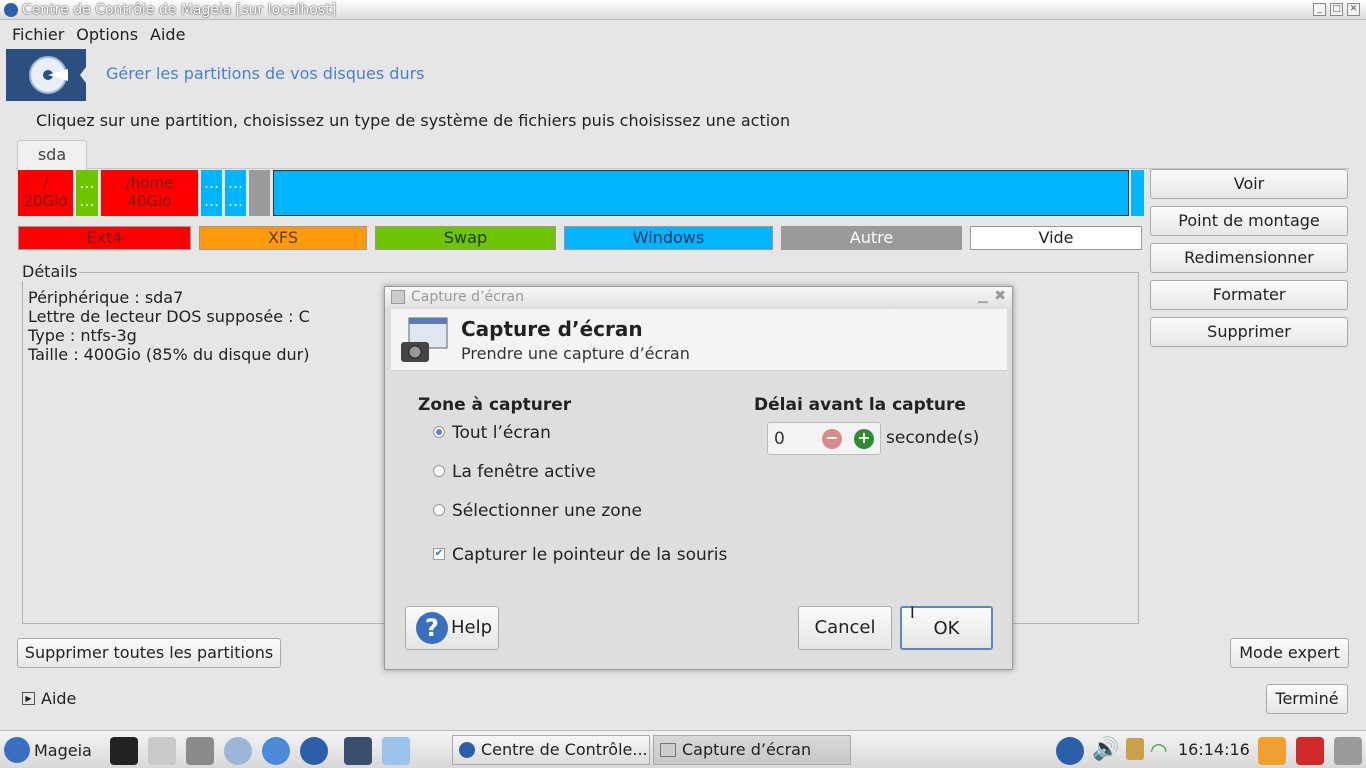  What do you see at coordinates (1310, 751) in the screenshot?
I see `power-icon` at bounding box center [1310, 751].